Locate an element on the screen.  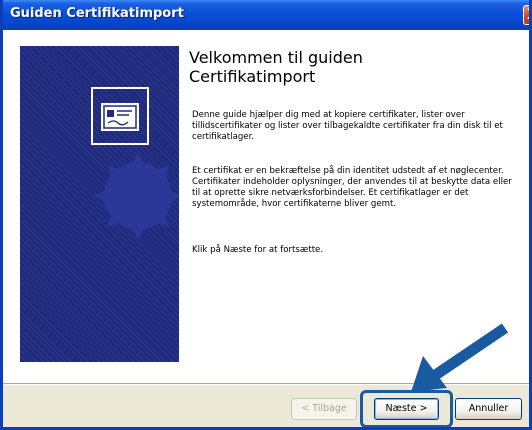
cancel-button: Annuller is located at coordinates (488, 409).